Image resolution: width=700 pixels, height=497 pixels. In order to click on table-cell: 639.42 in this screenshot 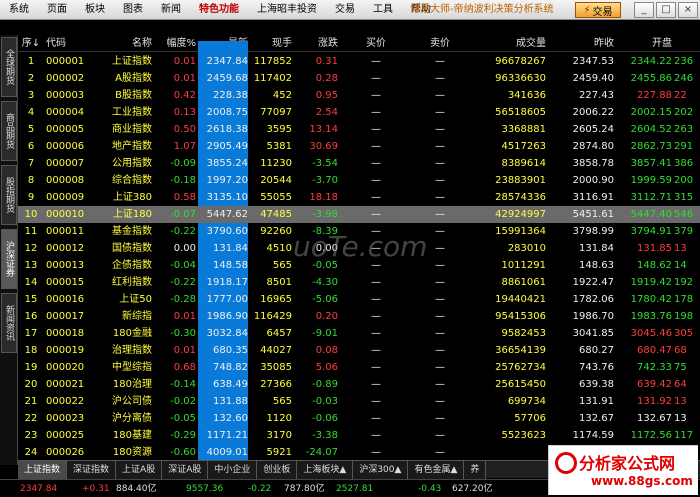, I will do `click(654, 384)`.